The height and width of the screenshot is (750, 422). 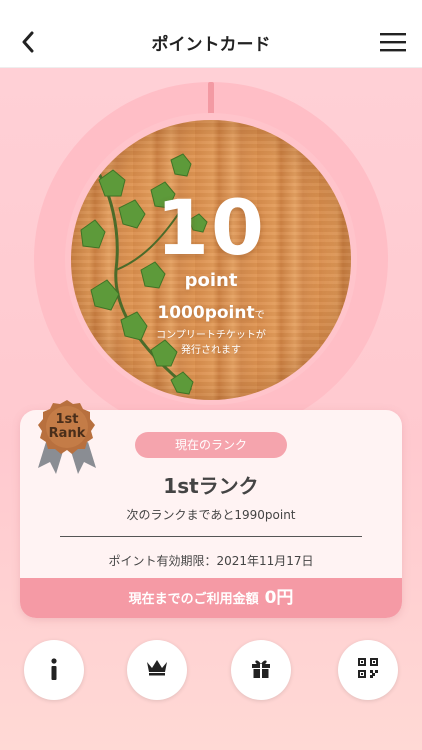 I want to click on rank-button, so click(x=157, y=670).